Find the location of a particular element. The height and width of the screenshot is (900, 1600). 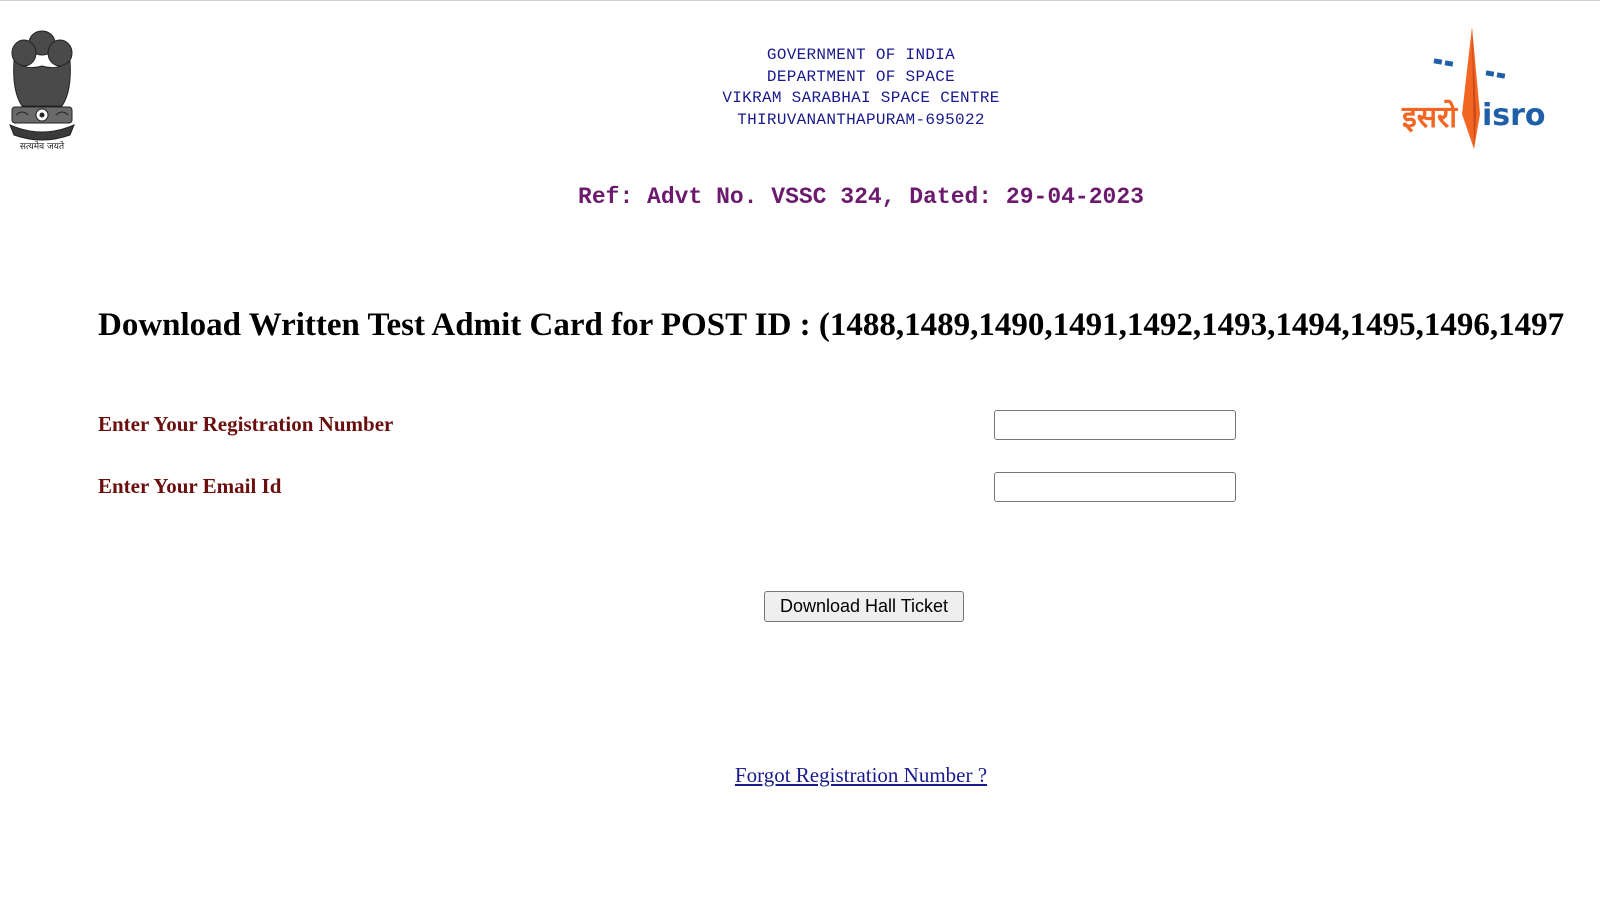

forgot-link-container: Forgot Registration Number ? is located at coordinates (800, 775).